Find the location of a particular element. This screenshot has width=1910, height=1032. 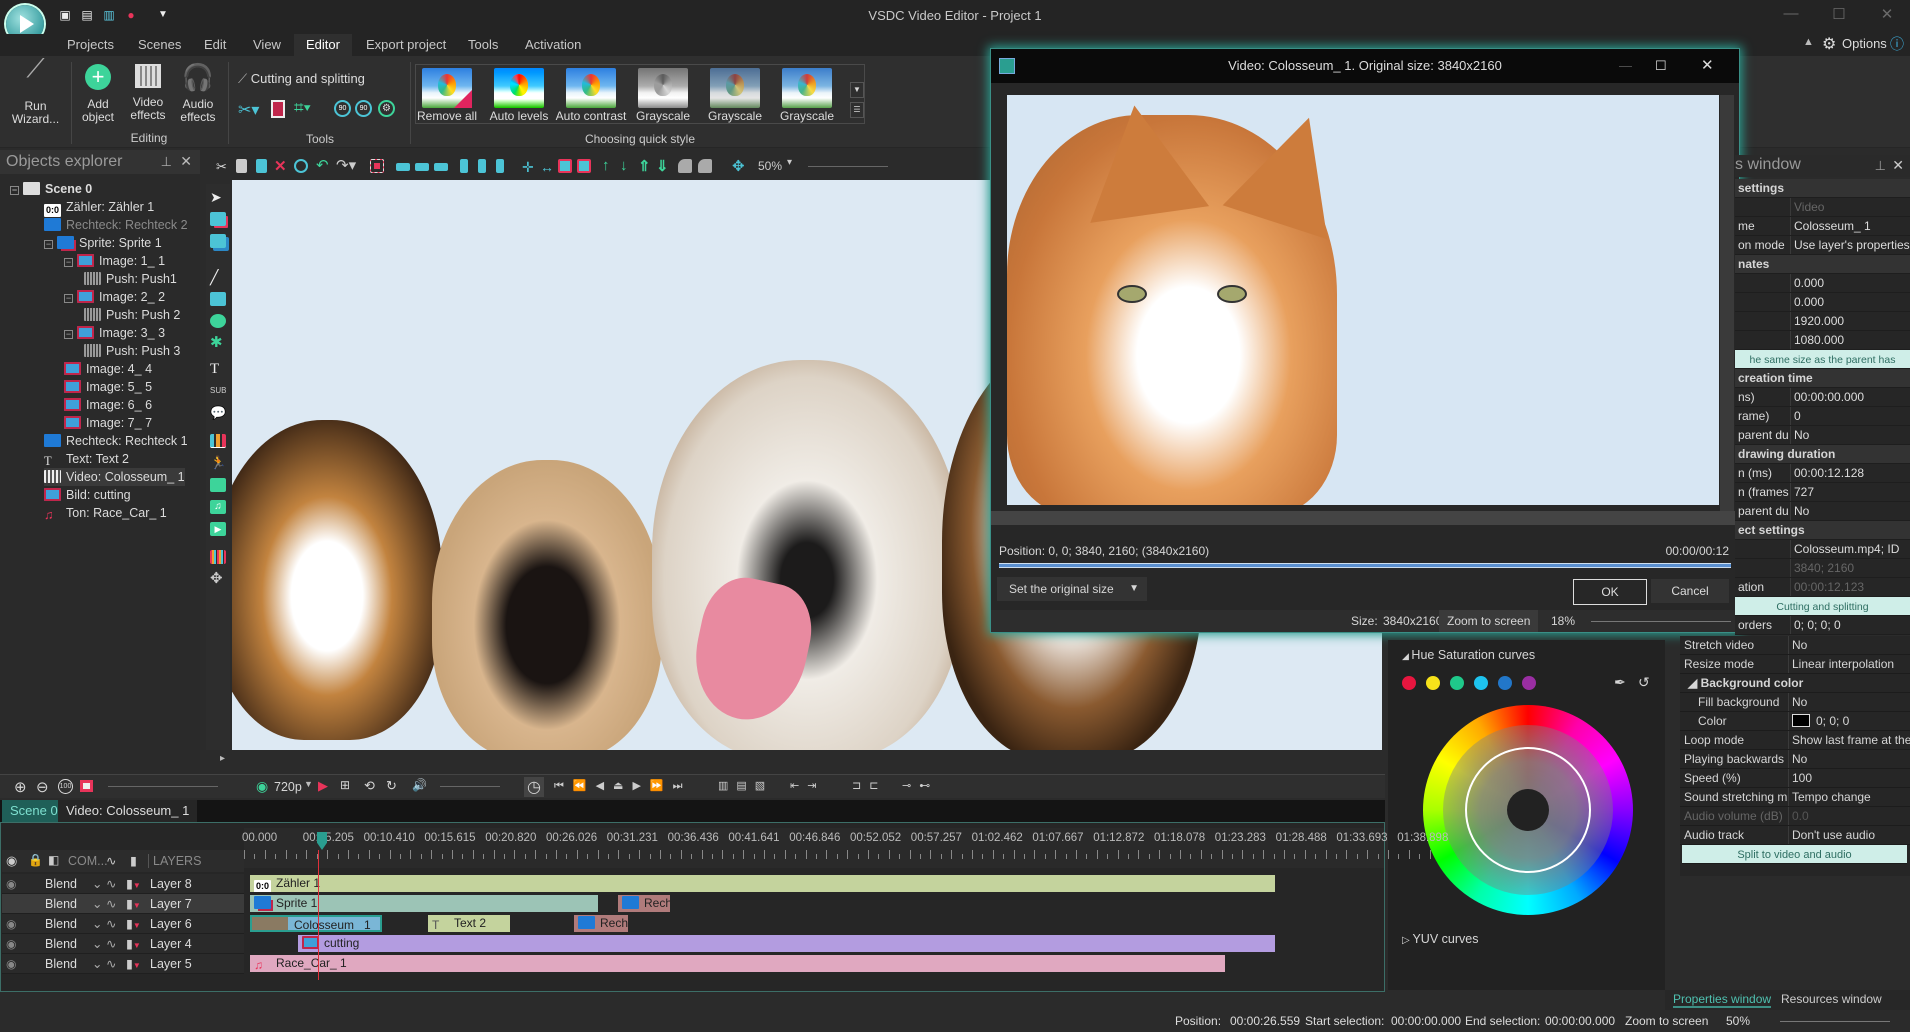

property-value: Colosseum_ 1 is located at coordinates (1830, 226).